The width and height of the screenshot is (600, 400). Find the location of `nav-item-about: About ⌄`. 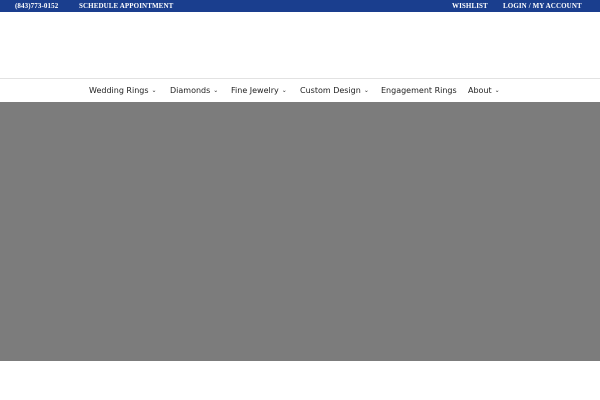

nav-item-about: About ⌄ is located at coordinates (484, 90).